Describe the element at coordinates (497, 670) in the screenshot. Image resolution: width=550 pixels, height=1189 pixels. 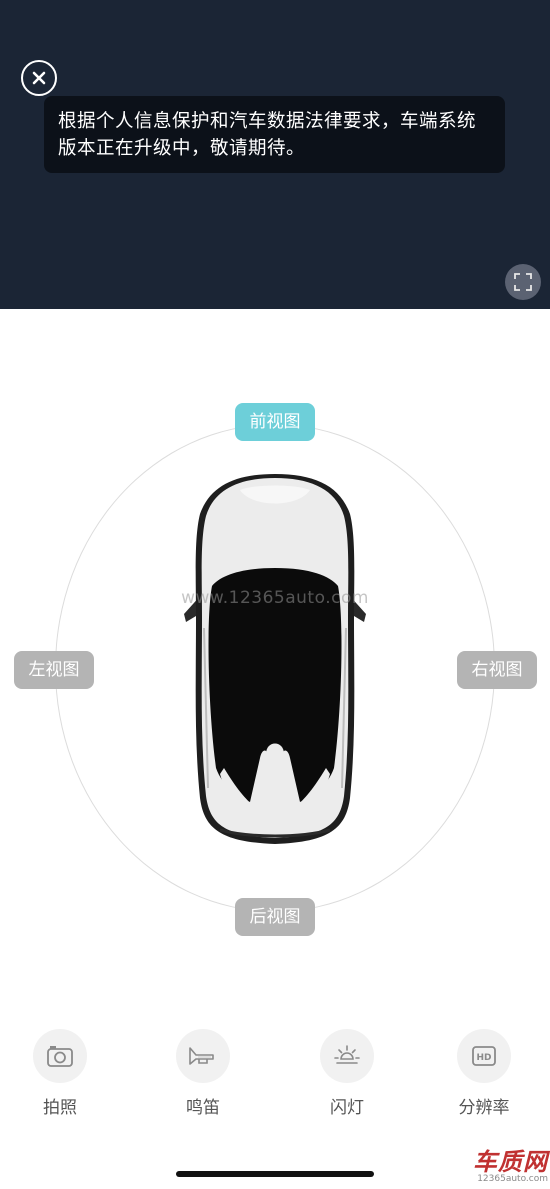
I see `right-view-button: 右视图` at that location.